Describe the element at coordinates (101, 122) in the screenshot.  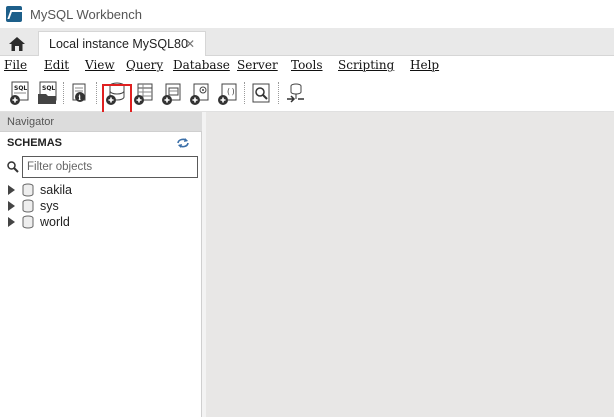
I see `navigator-header: Navigator` at that location.